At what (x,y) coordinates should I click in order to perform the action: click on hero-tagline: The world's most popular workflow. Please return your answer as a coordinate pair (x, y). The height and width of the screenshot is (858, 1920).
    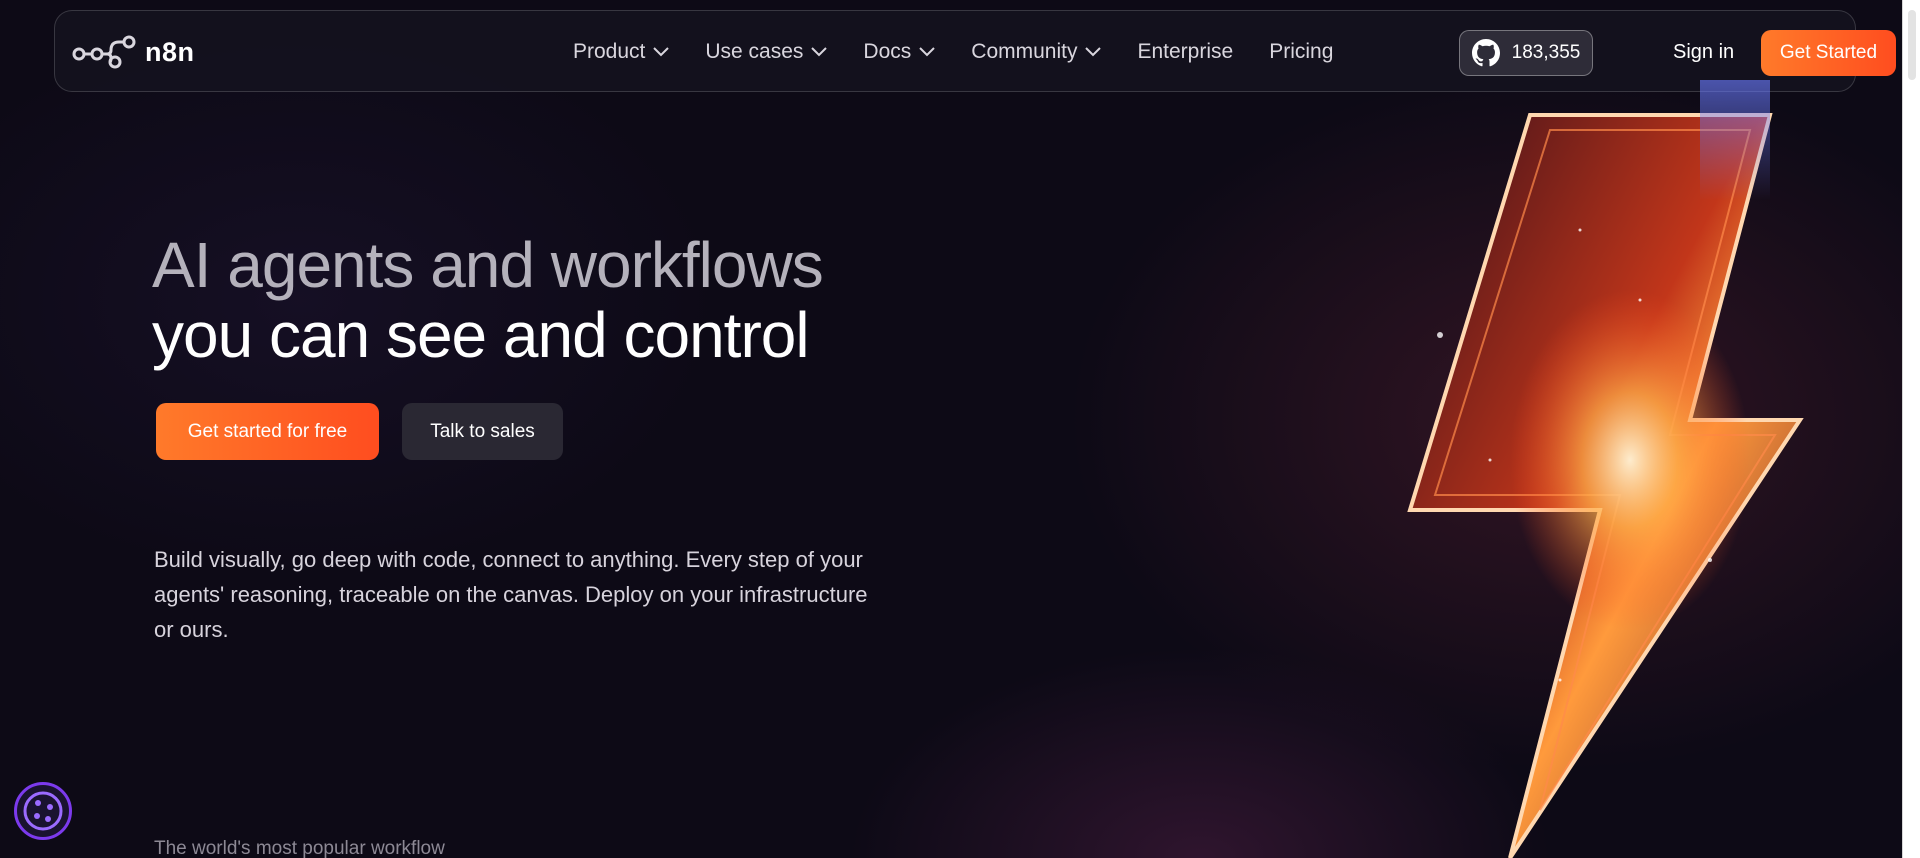
    Looking at the image, I should click on (299, 848).